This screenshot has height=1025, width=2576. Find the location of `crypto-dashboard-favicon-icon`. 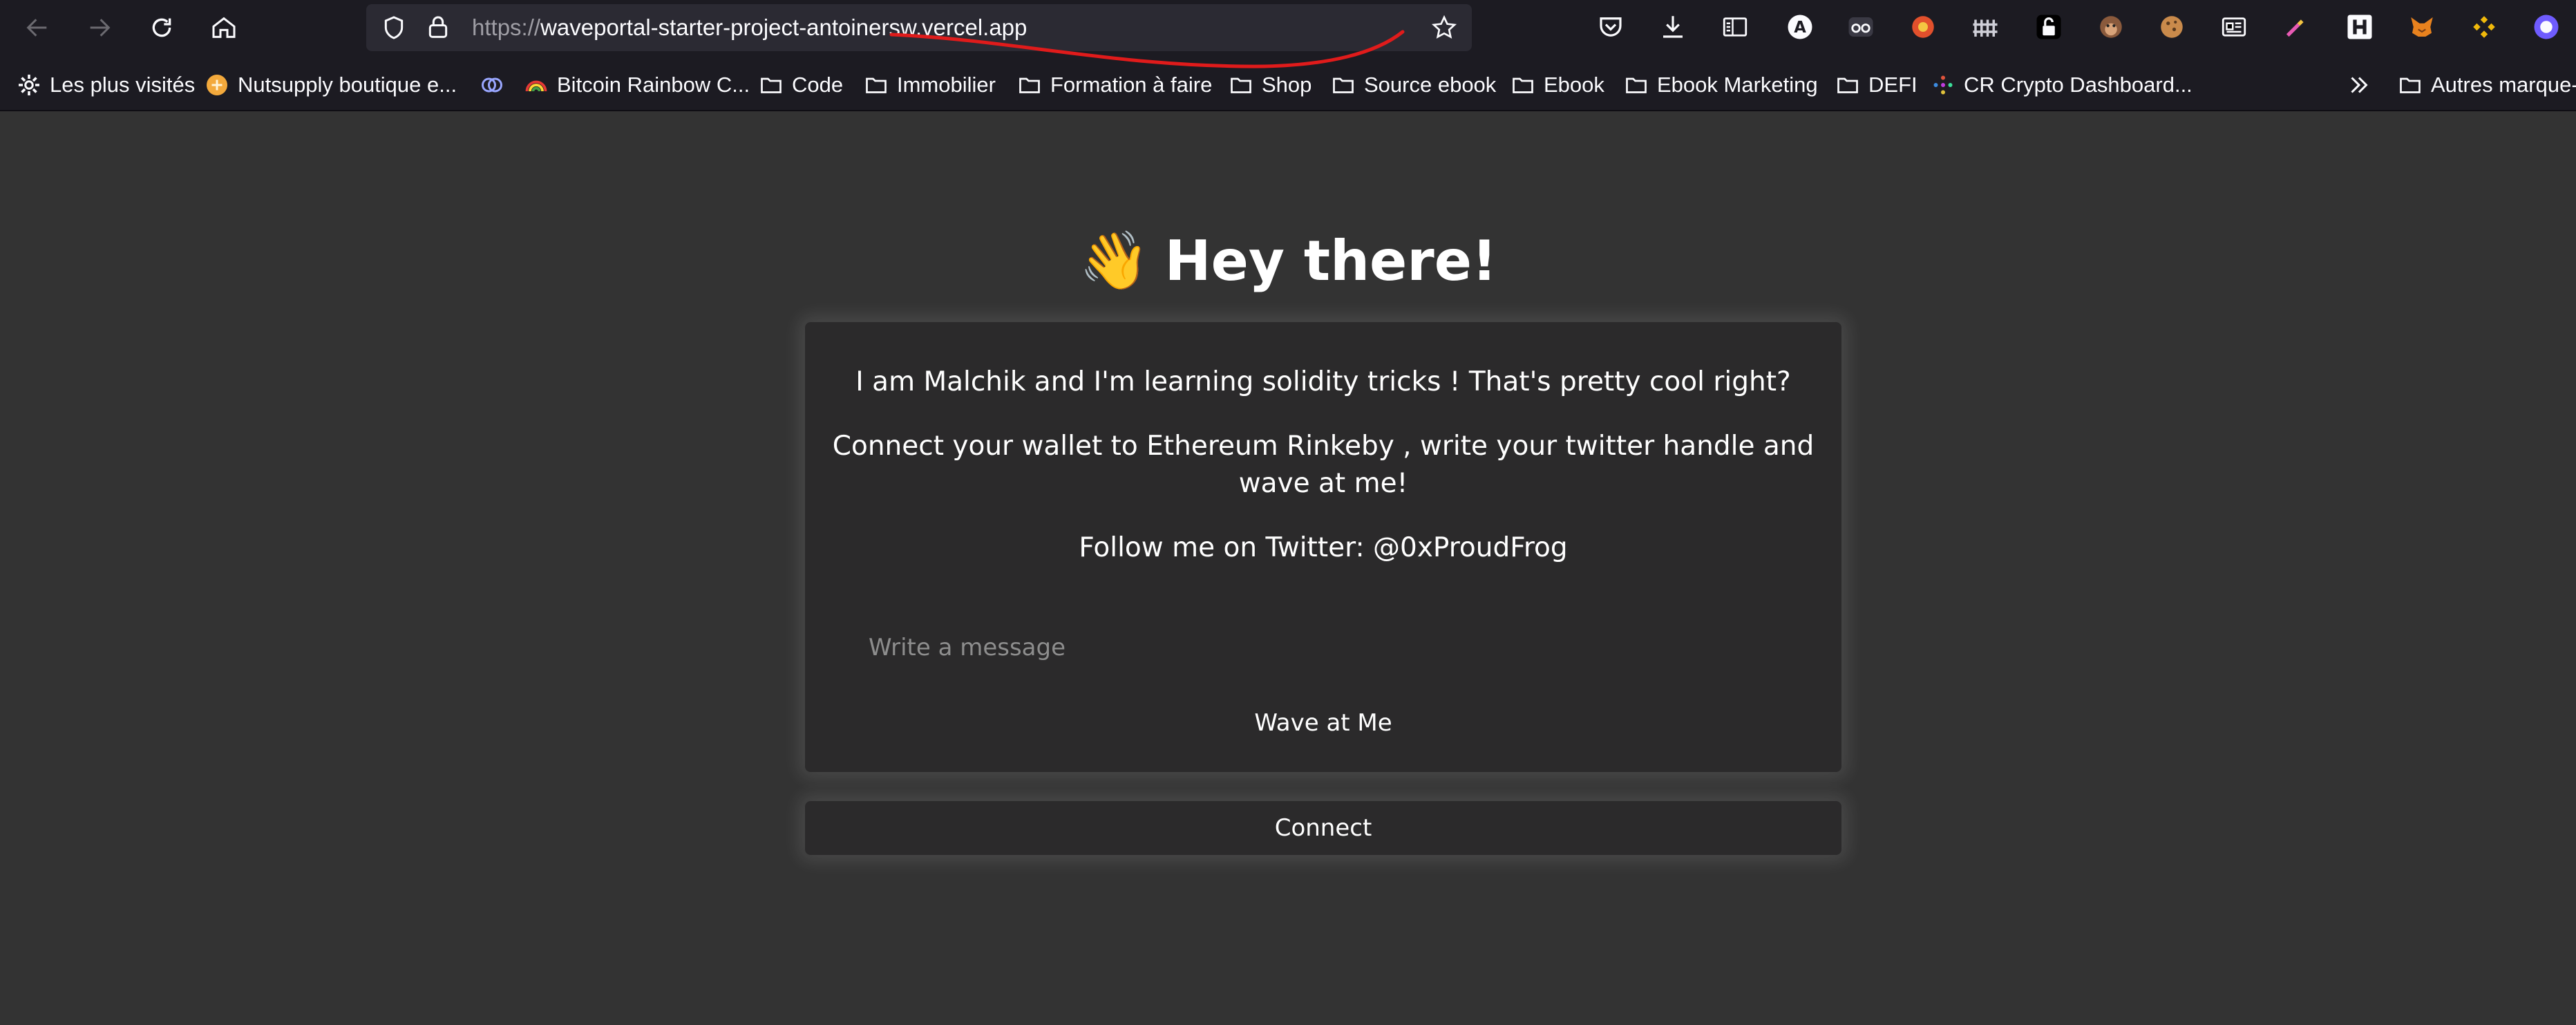

crypto-dashboard-favicon-icon is located at coordinates (1943, 85).